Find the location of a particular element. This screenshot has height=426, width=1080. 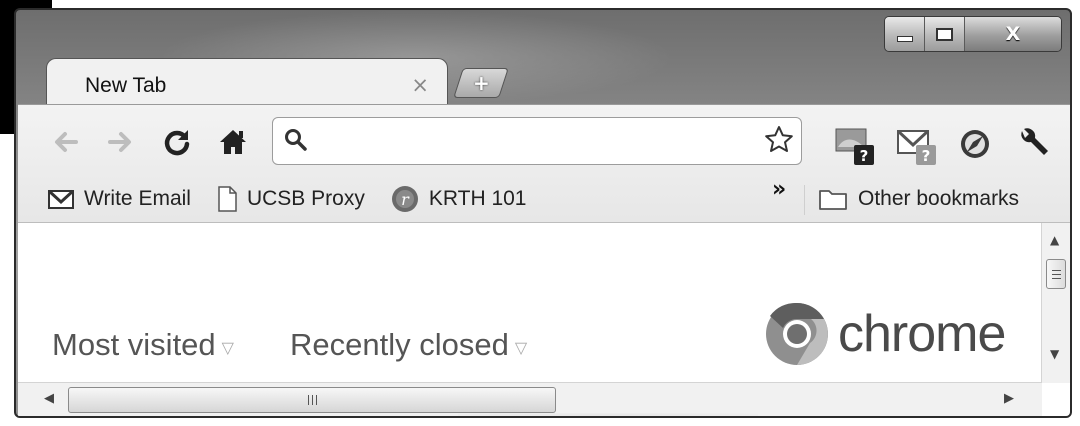

bookmark-write-email: Write Email is located at coordinates (119, 199).